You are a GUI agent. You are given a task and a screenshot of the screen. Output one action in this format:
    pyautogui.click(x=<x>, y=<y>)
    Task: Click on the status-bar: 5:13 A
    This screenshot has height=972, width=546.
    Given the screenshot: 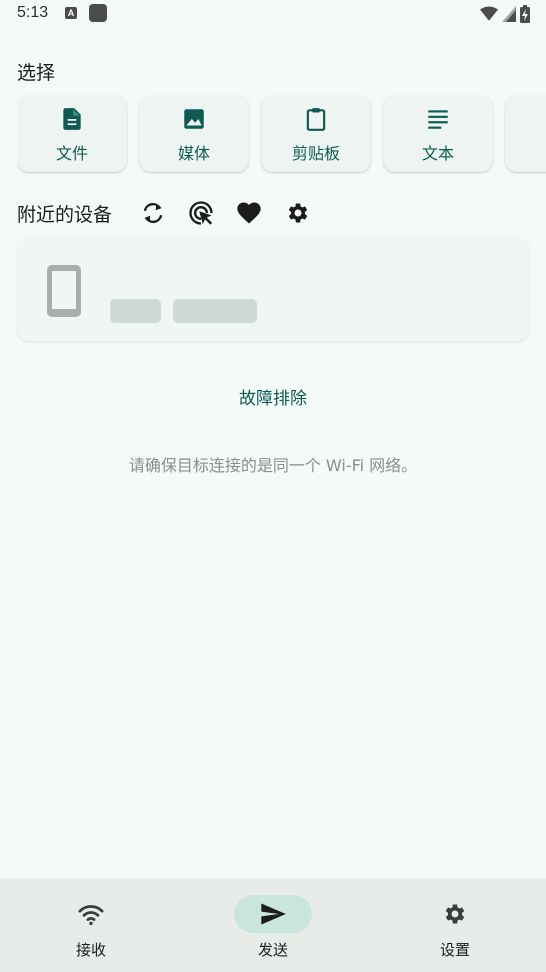 What is the action you would take?
    pyautogui.click(x=273, y=15)
    